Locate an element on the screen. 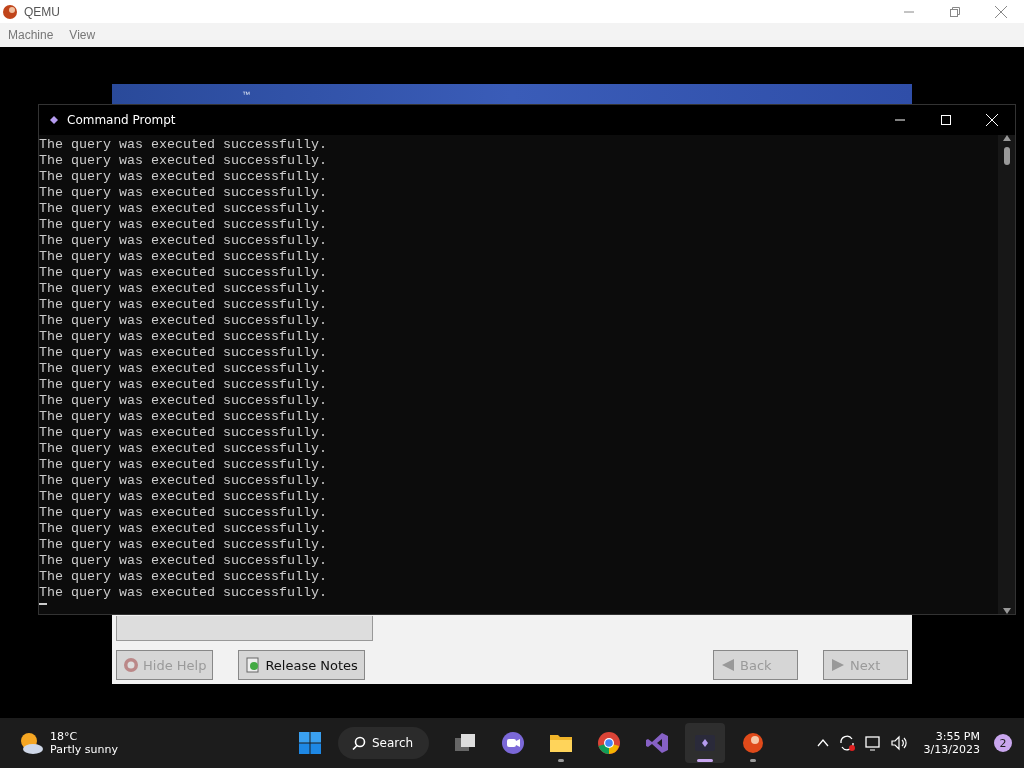 The height and width of the screenshot is (768, 1024). restore-icon is located at coordinates (955, 11).